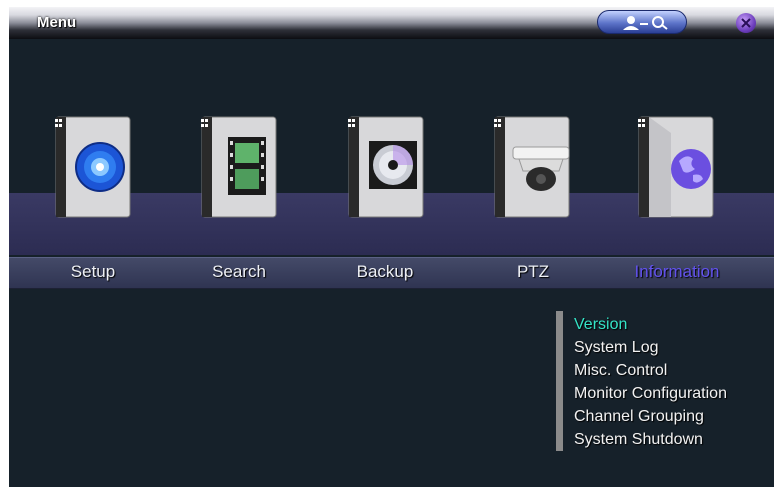 The width and height of the screenshot is (774, 489). What do you see at coordinates (93, 168) in the screenshot?
I see `menu-item-setup` at bounding box center [93, 168].